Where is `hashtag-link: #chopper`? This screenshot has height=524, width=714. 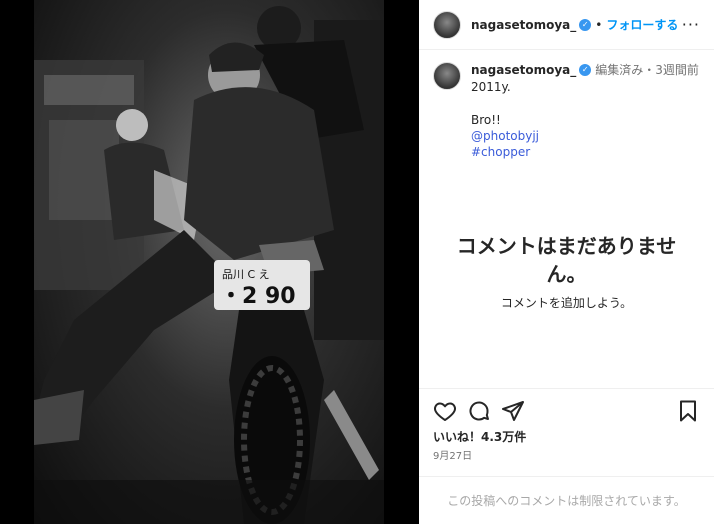 hashtag-link: #chopper is located at coordinates (585, 152).